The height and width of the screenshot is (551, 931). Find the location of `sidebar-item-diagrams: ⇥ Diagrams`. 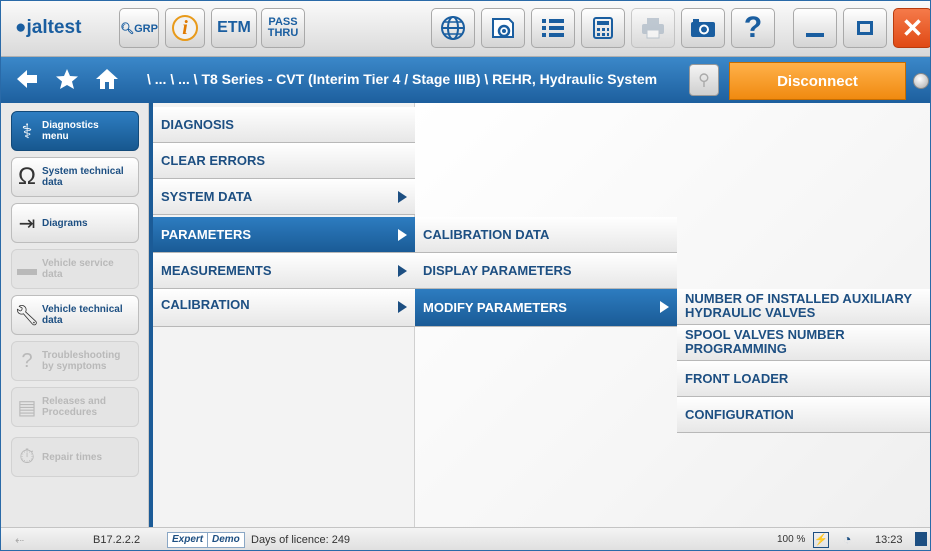

sidebar-item-diagrams: ⇥ Diagrams is located at coordinates (75, 223).